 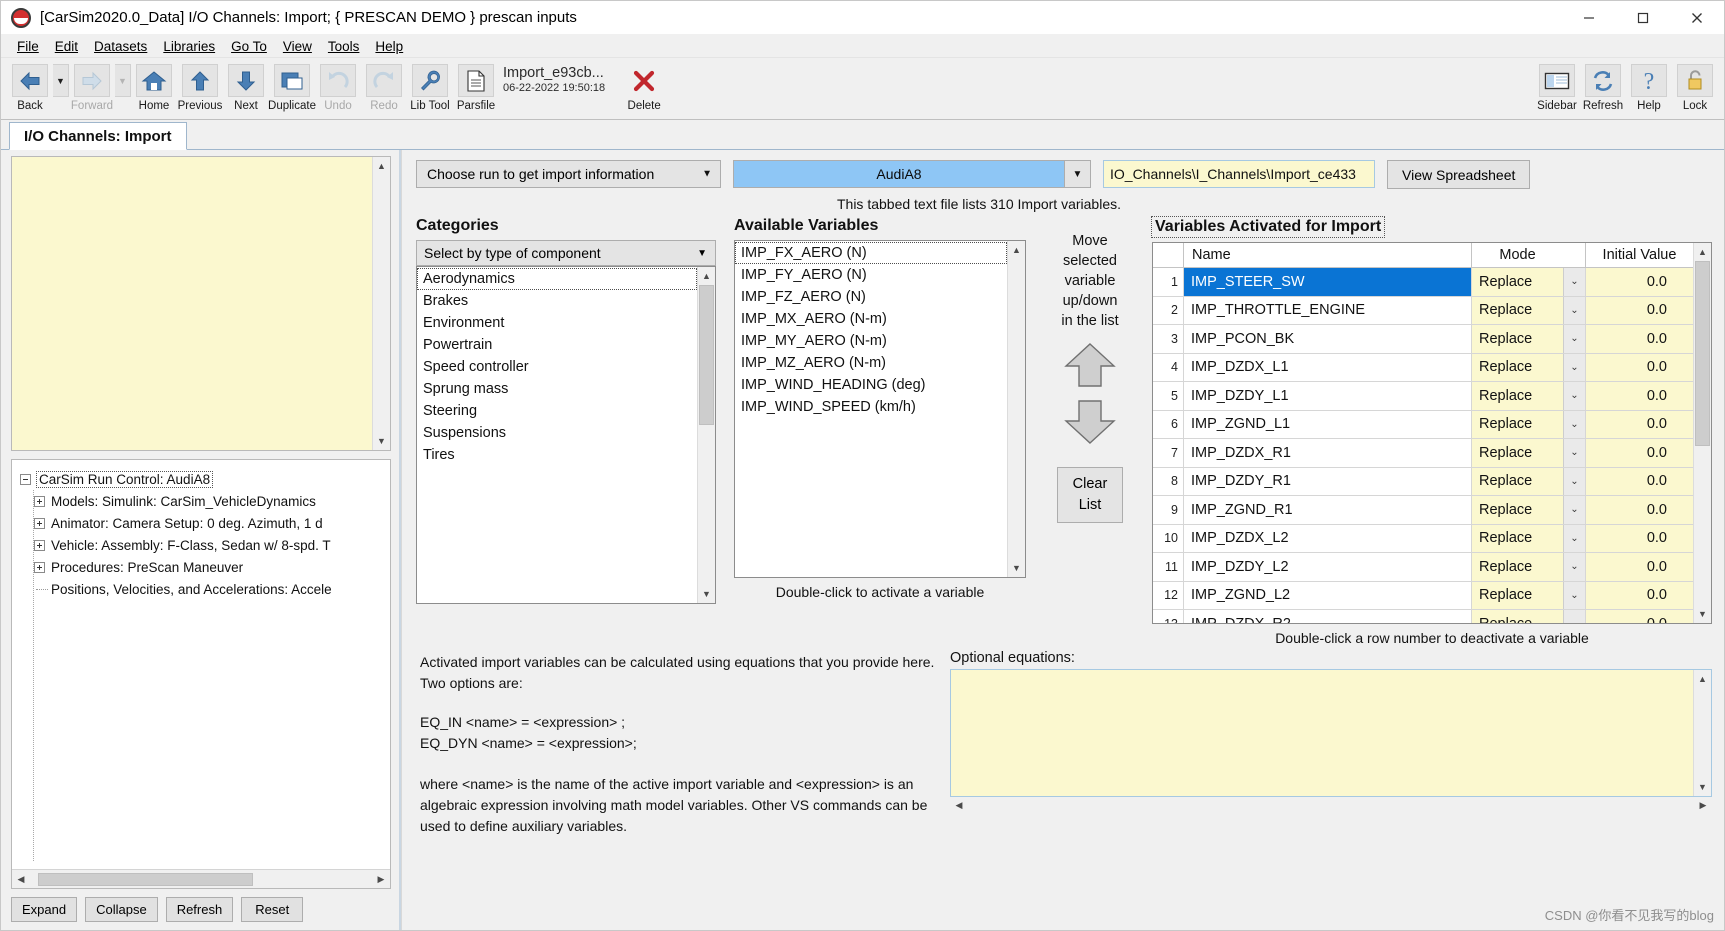 What do you see at coordinates (44, 909) in the screenshot?
I see `expand-button: Expand` at bounding box center [44, 909].